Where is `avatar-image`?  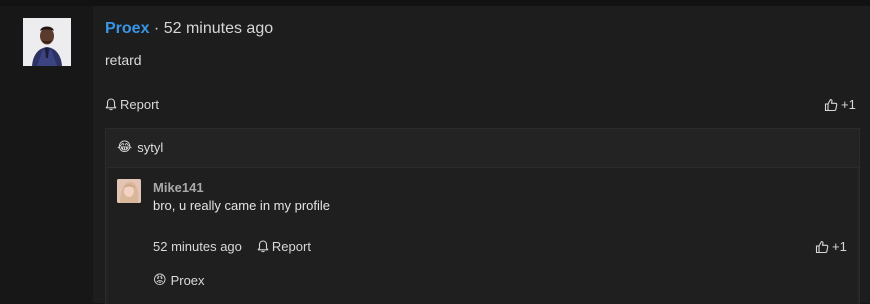
avatar-image is located at coordinates (47, 42).